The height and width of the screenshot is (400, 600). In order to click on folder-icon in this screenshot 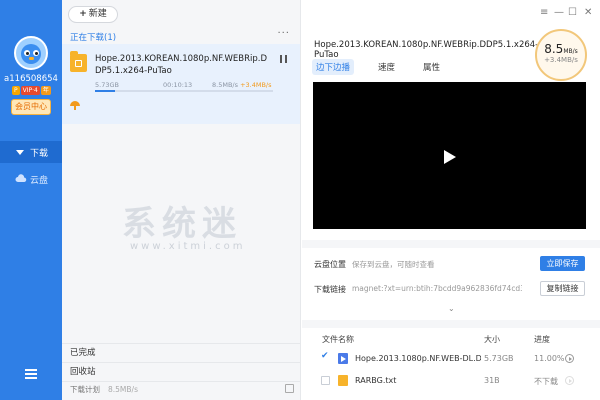, I will do `click(78, 61)`.